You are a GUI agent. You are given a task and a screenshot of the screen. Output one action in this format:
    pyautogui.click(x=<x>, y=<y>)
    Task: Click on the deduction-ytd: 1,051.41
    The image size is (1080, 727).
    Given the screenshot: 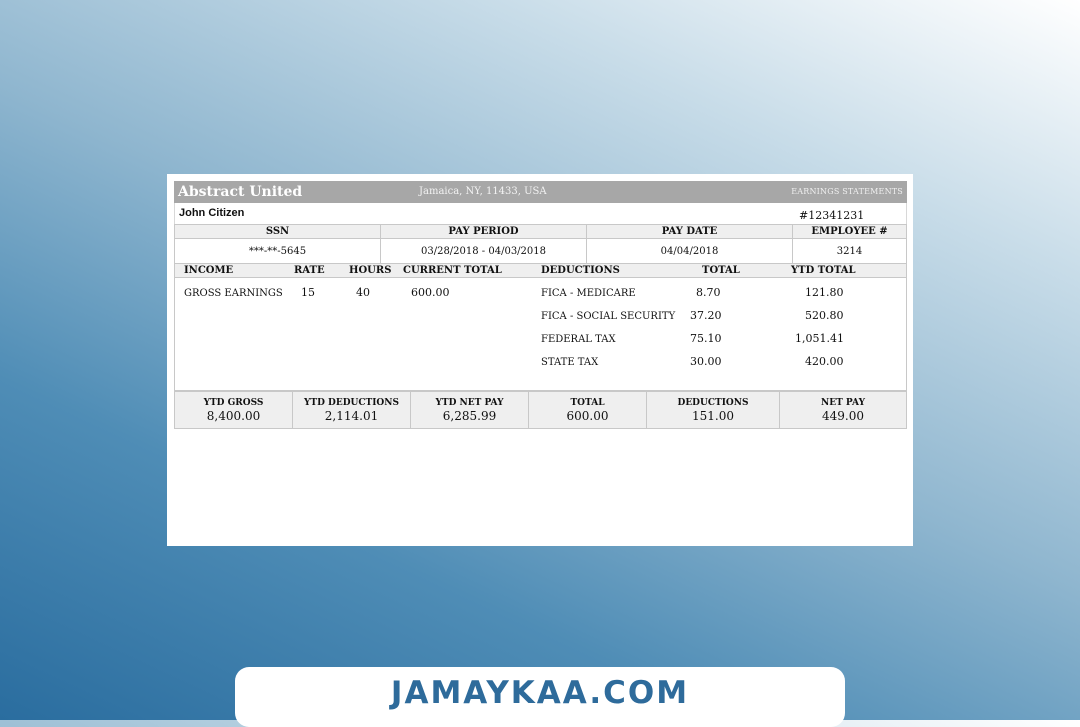 What is the action you would take?
    pyautogui.click(x=819, y=338)
    